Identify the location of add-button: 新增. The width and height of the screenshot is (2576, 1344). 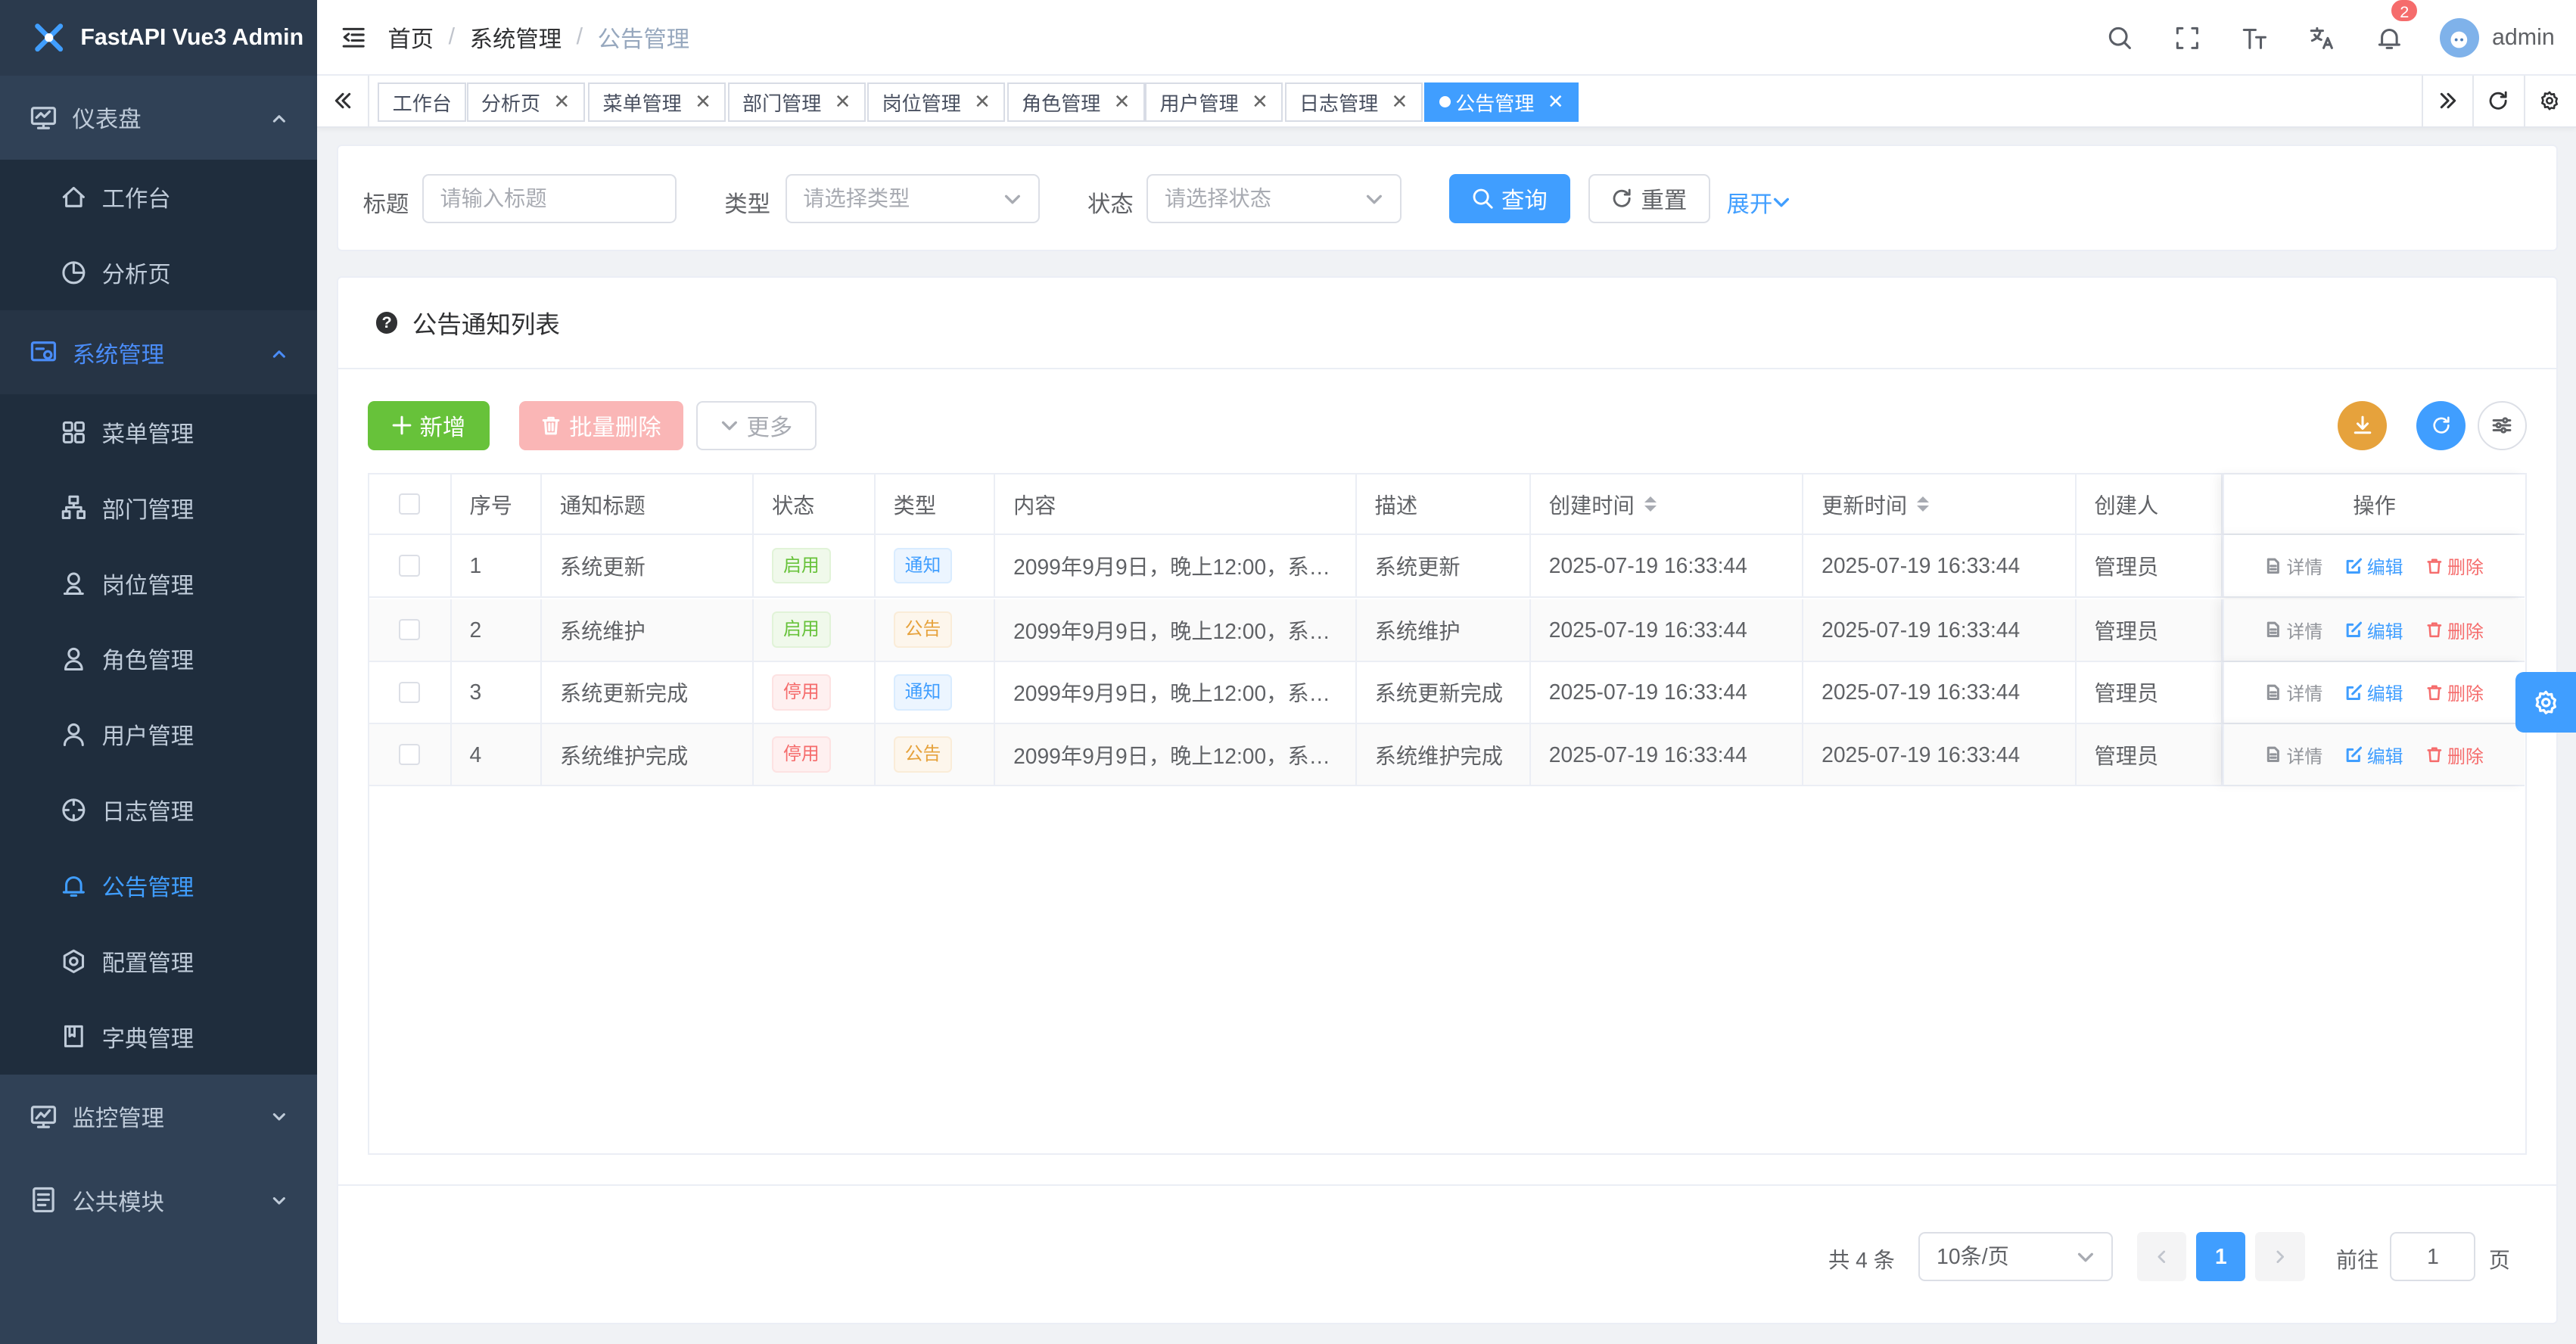
(429, 425).